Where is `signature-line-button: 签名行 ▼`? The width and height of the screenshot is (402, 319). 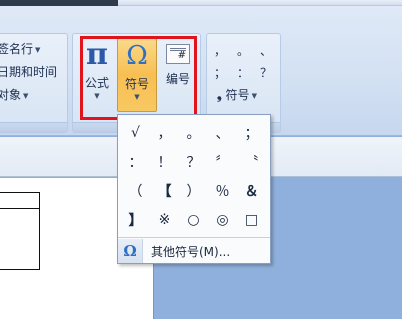
signature-line-button: 签名行 ▼ is located at coordinates (20, 48).